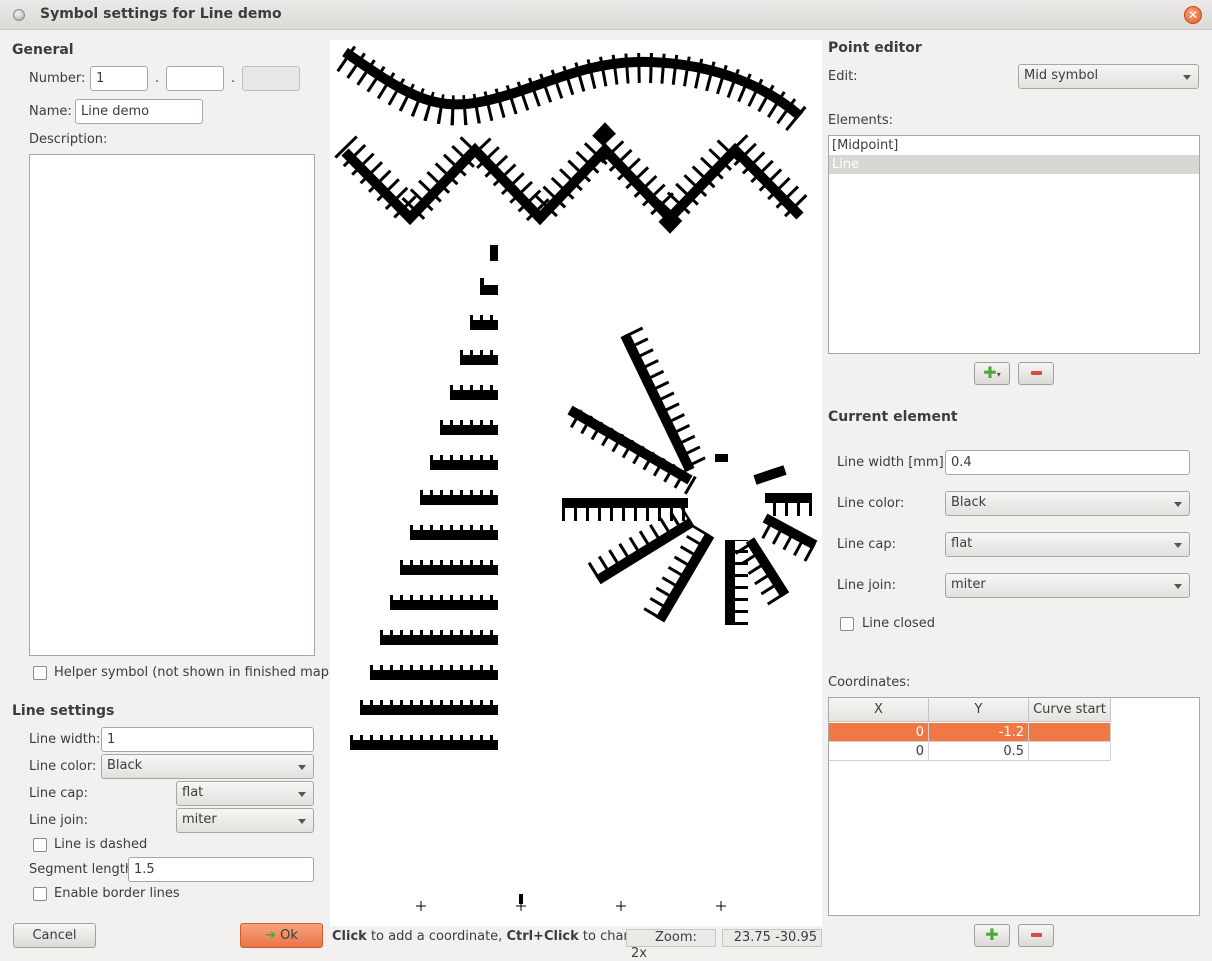 This screenshot has width=1212, height=961. I want to click on ok-arrow-icon: ➜, so click(270, 935).